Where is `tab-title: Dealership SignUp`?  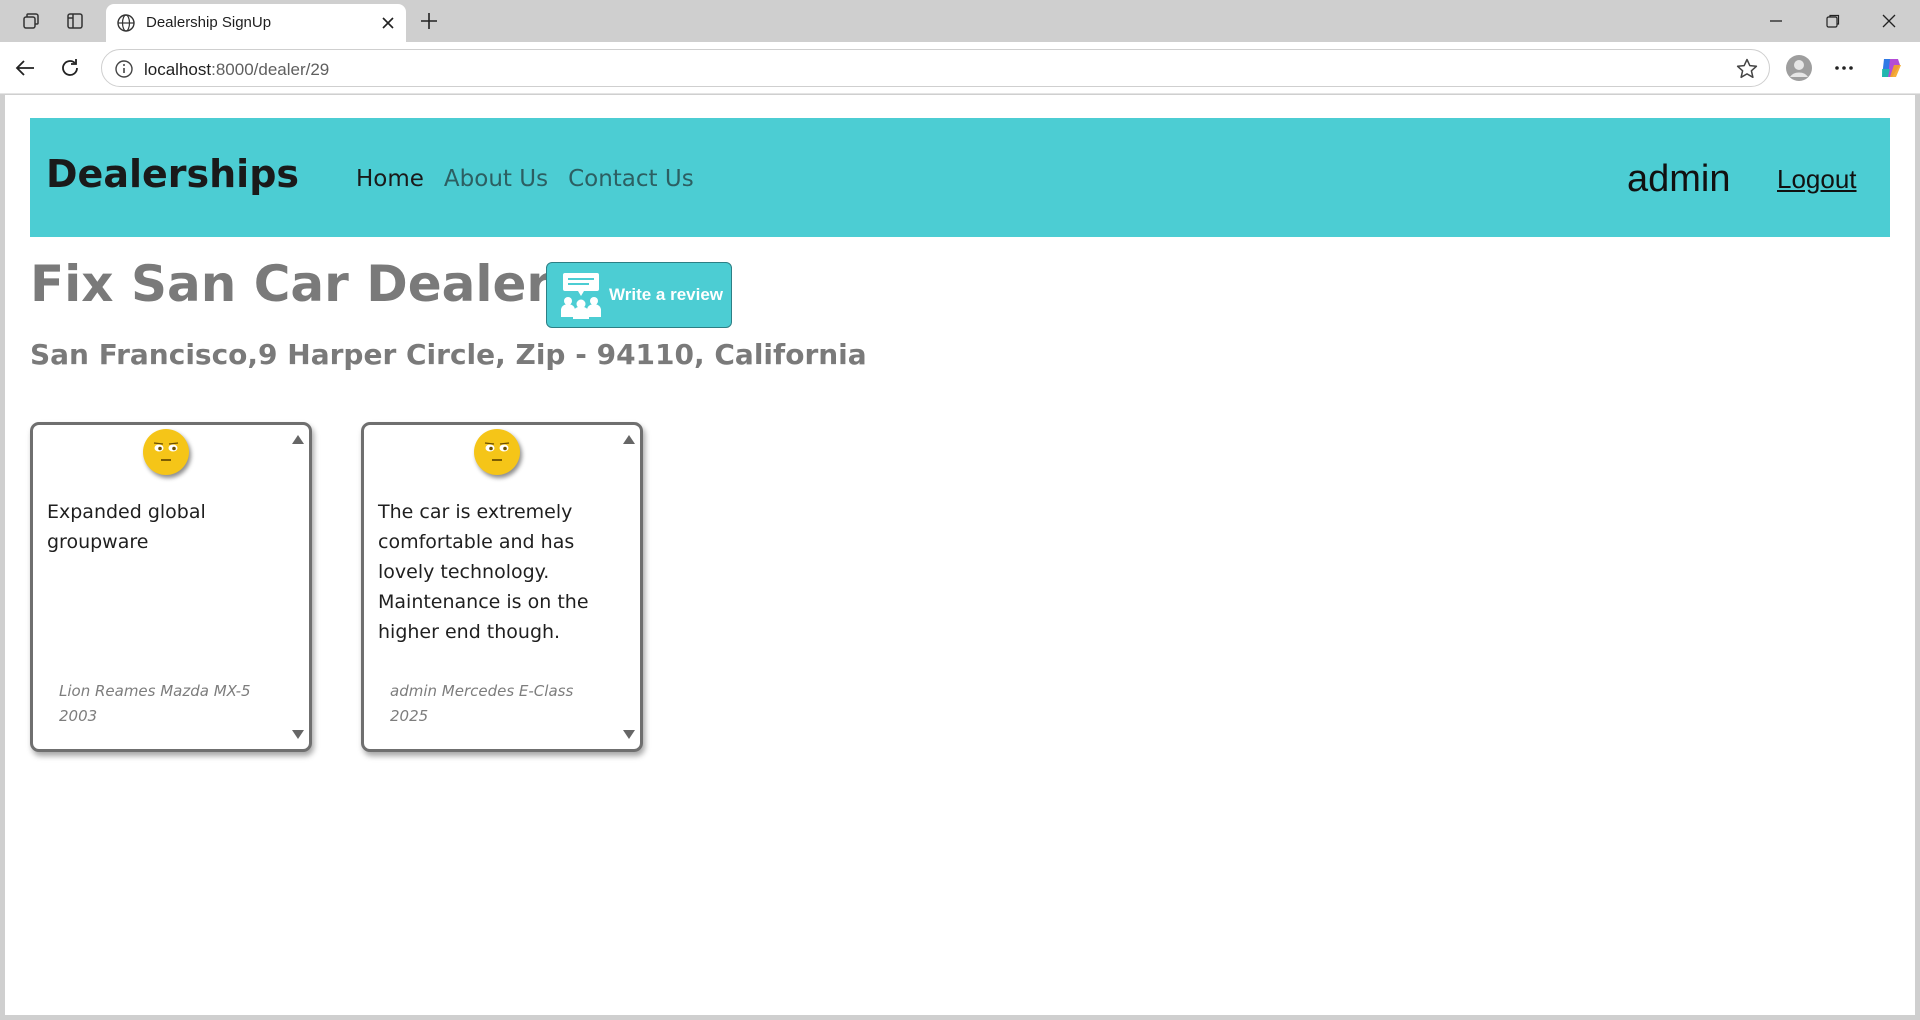 tab-title: Dealership SignUp is located at coordinates (209, 22).